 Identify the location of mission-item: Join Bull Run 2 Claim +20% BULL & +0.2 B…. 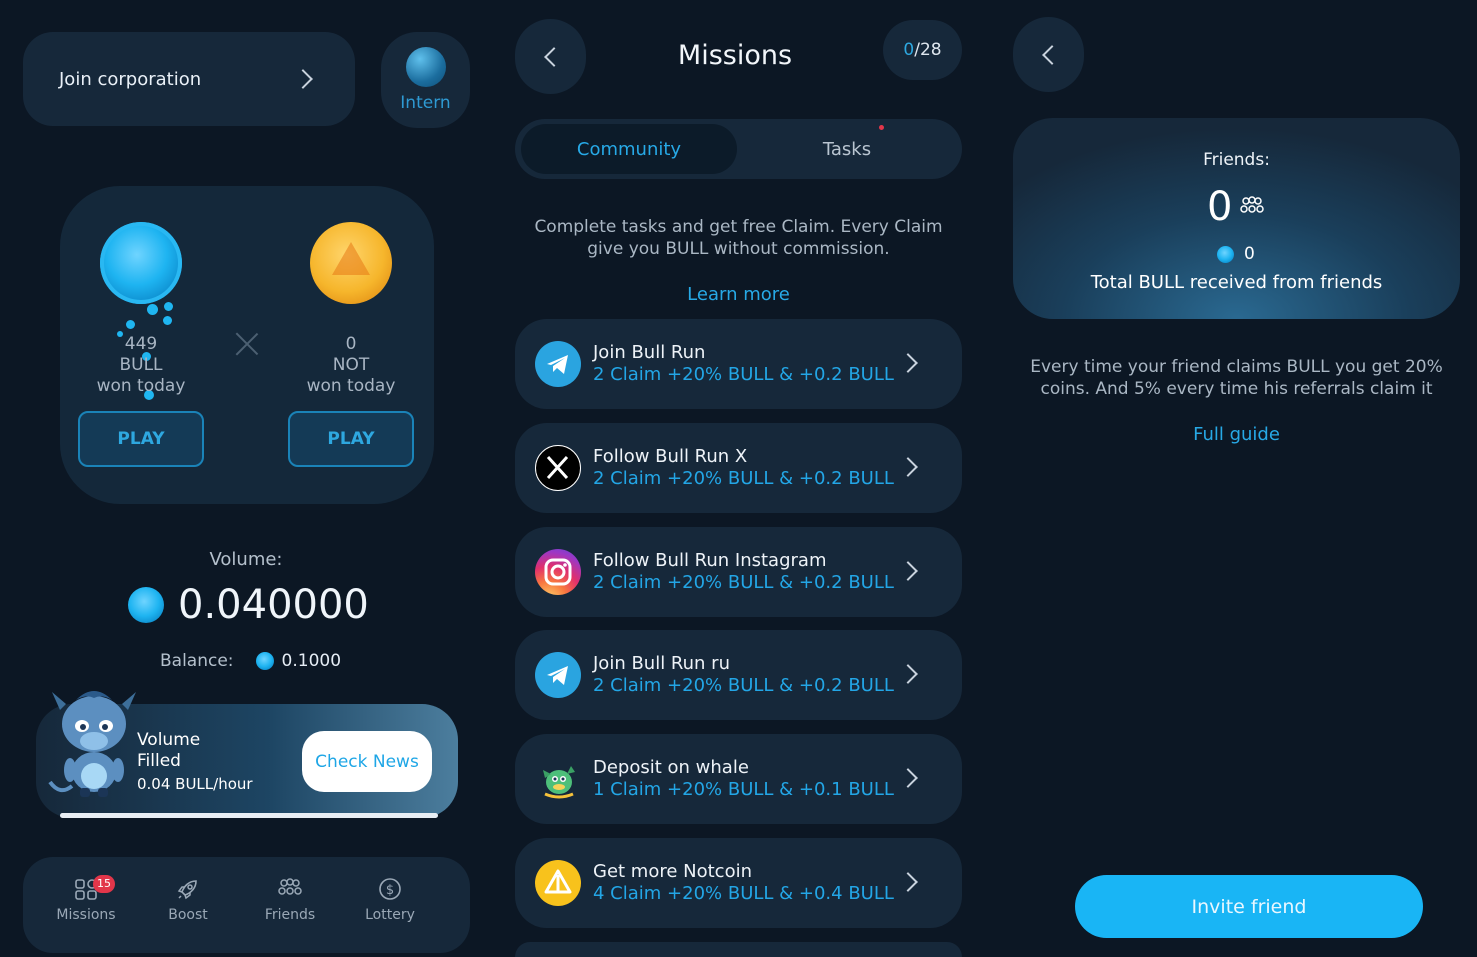
(738, 364).